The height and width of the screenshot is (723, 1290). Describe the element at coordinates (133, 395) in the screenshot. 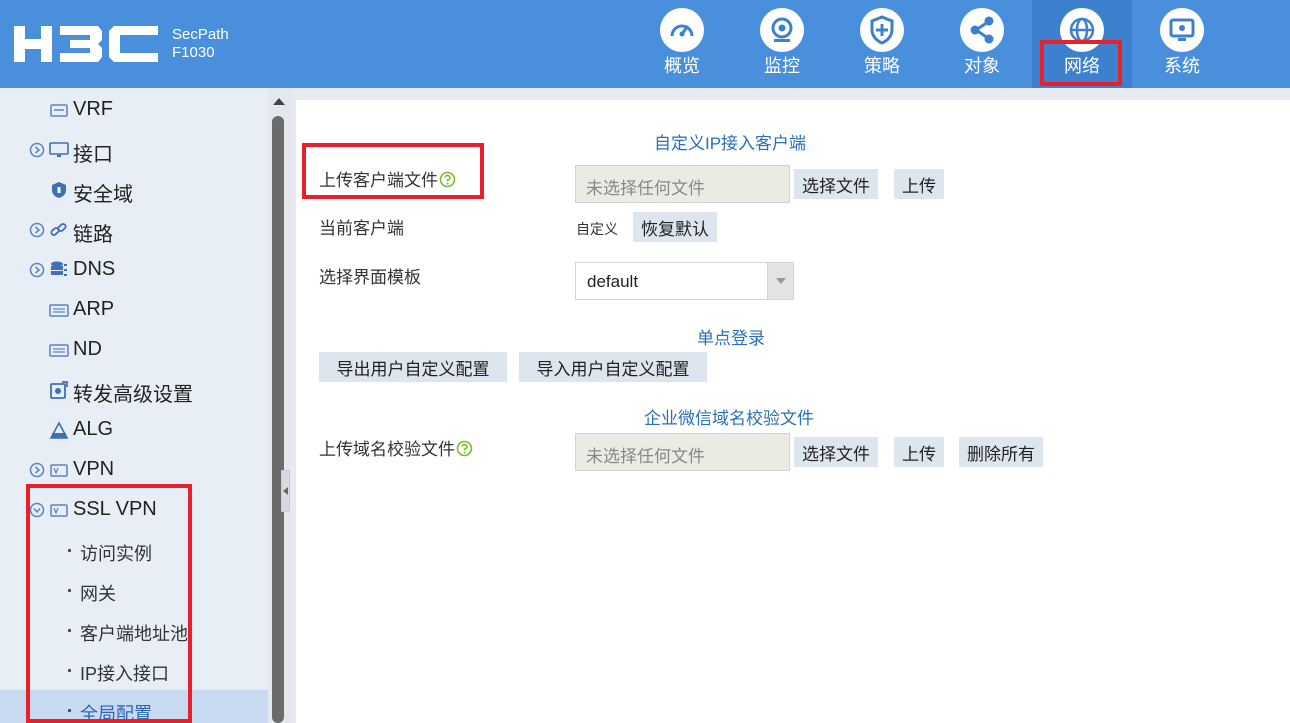

I see `sidebar-item-label: 转发高级设置` at that location.